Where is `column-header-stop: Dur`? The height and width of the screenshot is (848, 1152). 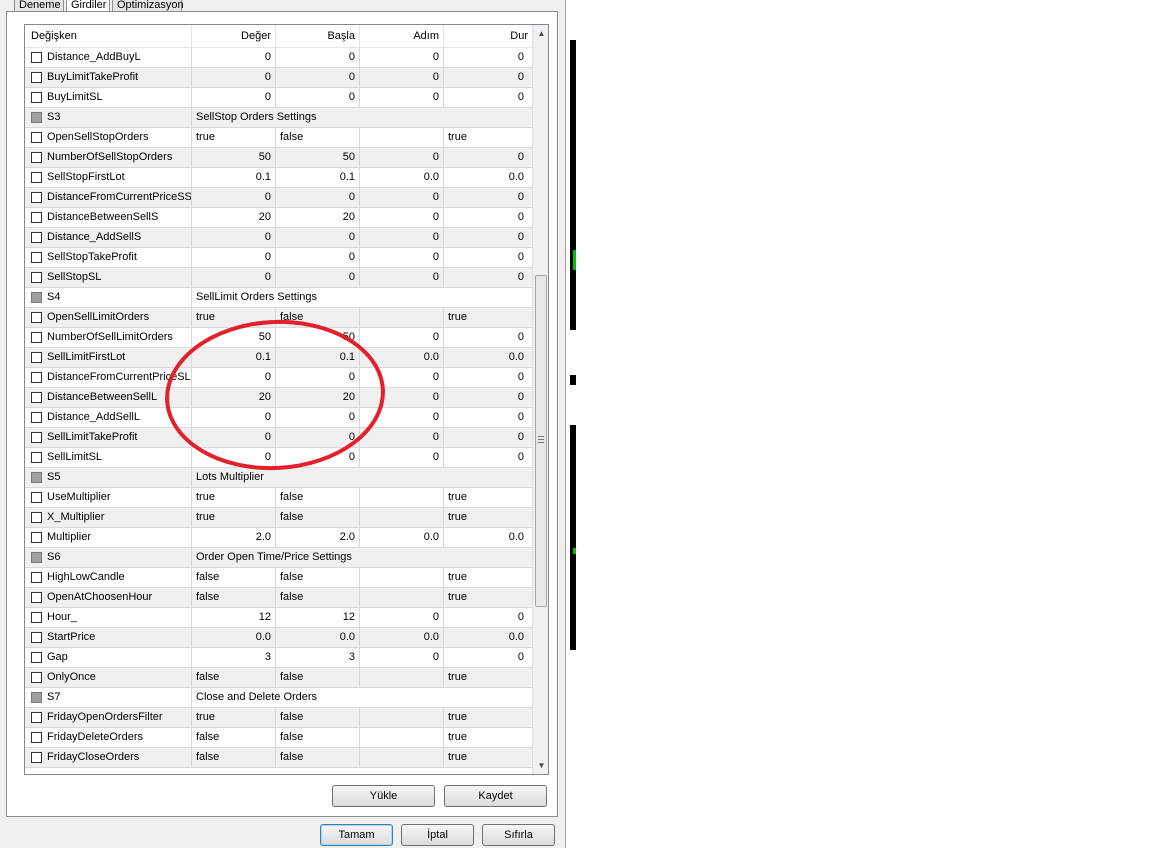 column-header-stop: Dur is located at coordinates (488, 36).